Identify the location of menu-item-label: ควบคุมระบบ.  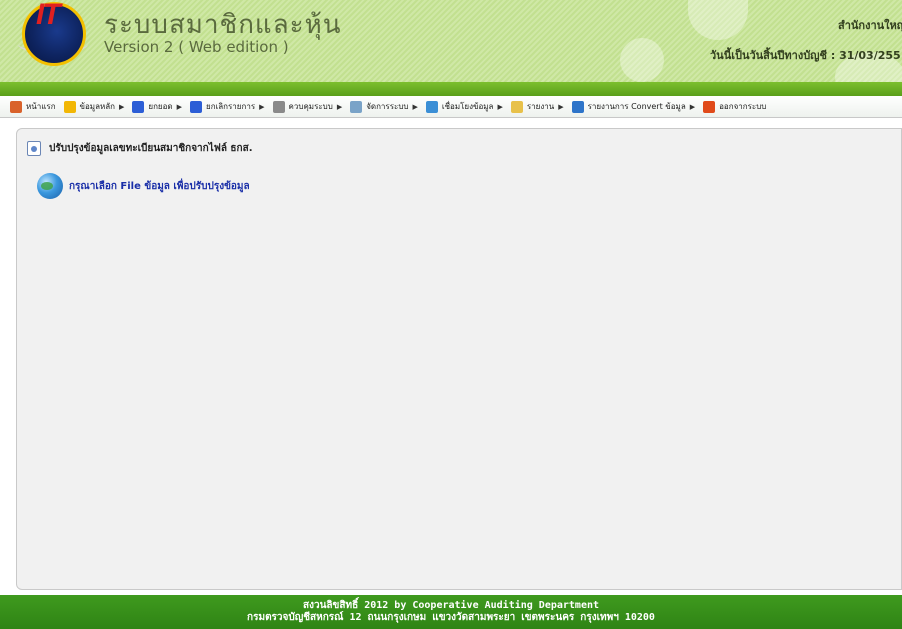
(310, 106).